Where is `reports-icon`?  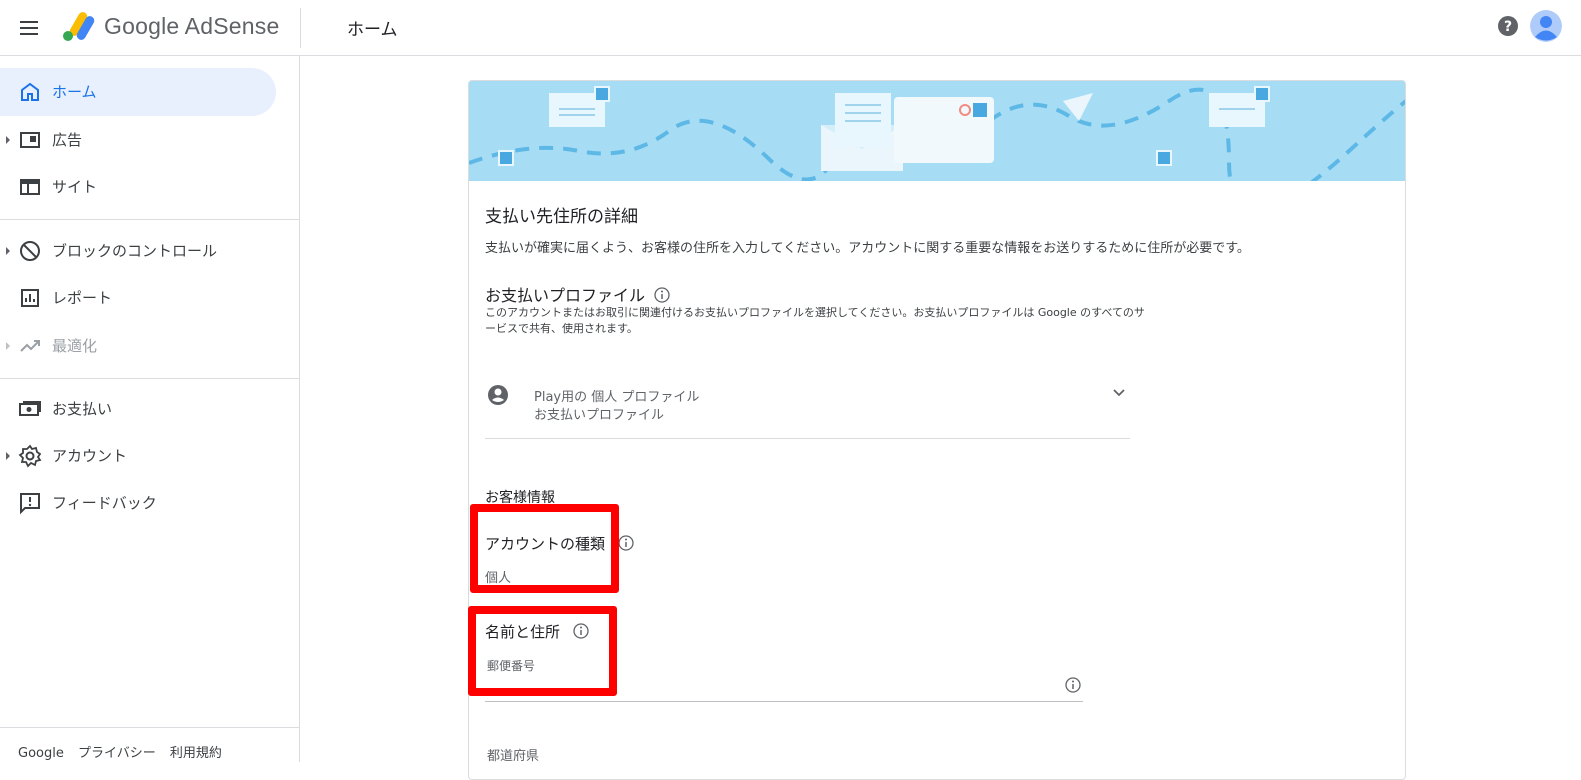
reports-icon is located at coordinates (30, 298).